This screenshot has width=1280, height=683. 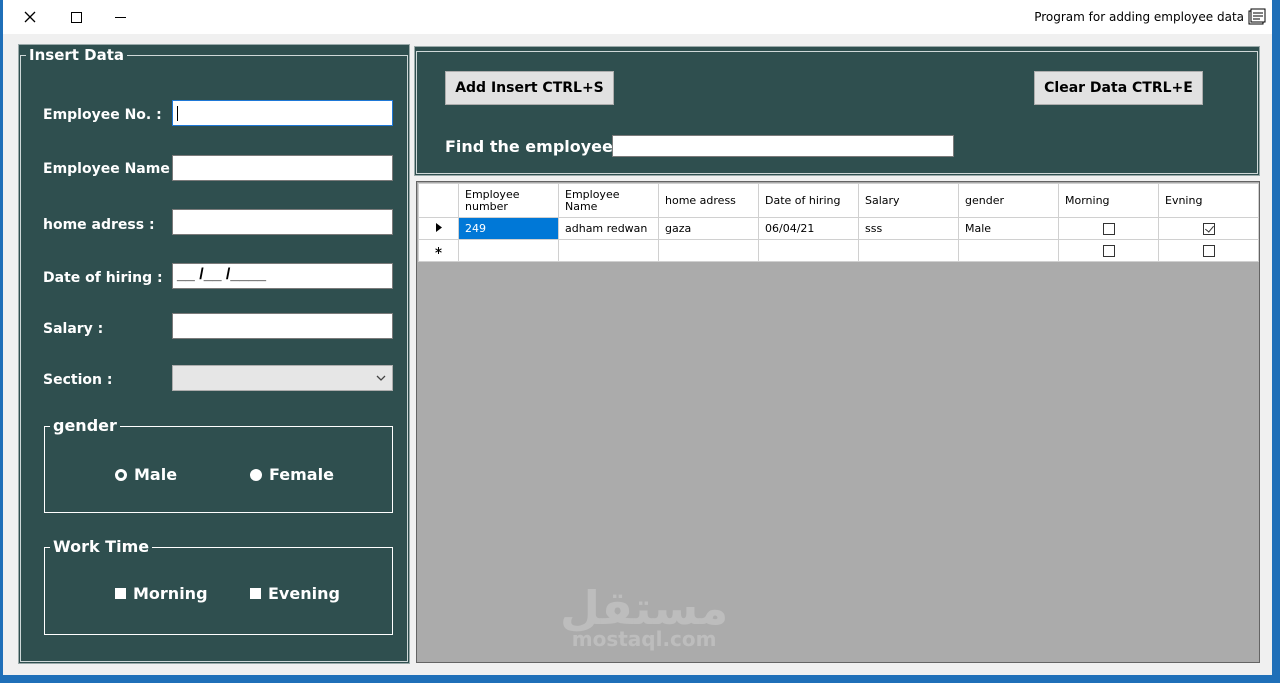 I want to click on gender-male-label: Male, so click(x=156, y=474).